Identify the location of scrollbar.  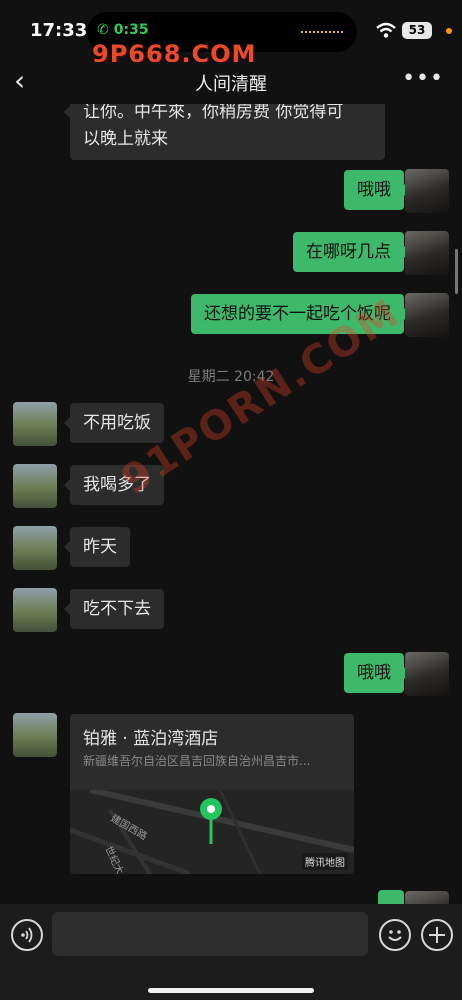
(456, 271).